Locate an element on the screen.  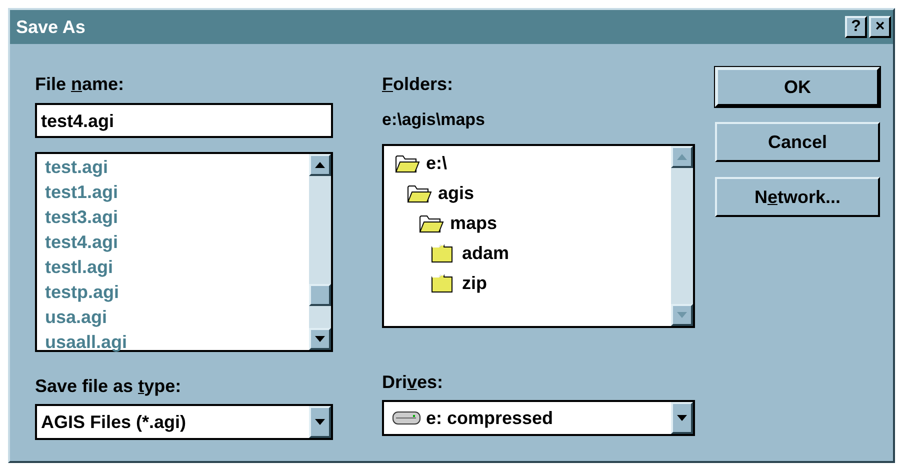
help-button: ? is located at coordinates (856, 27).